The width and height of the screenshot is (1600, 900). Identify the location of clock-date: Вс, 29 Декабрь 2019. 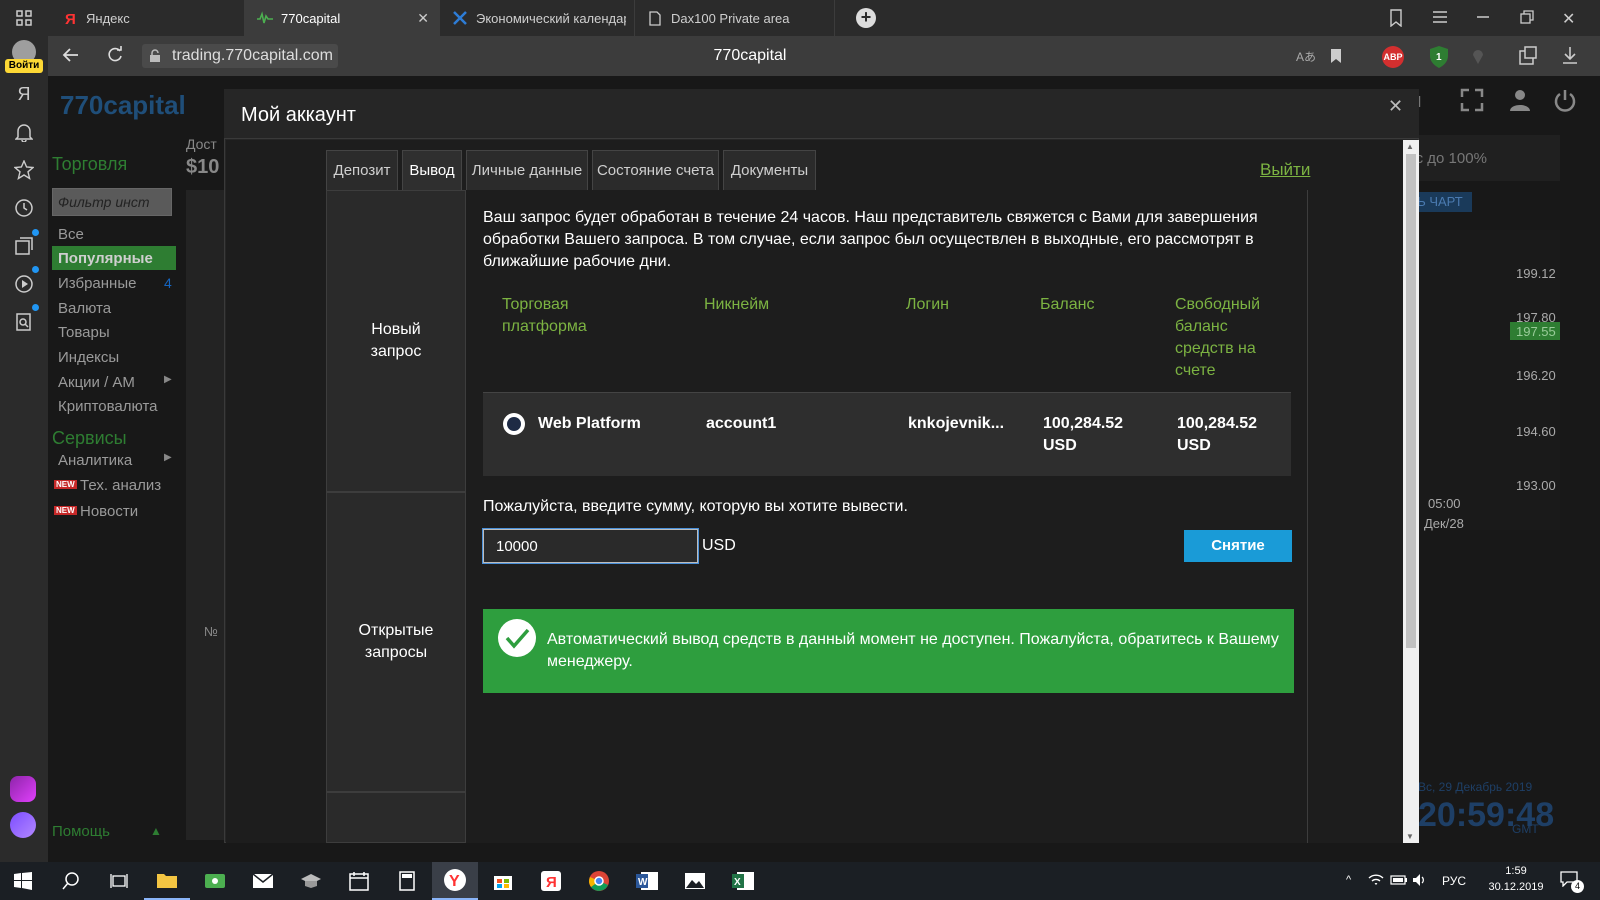
(1475, 787).